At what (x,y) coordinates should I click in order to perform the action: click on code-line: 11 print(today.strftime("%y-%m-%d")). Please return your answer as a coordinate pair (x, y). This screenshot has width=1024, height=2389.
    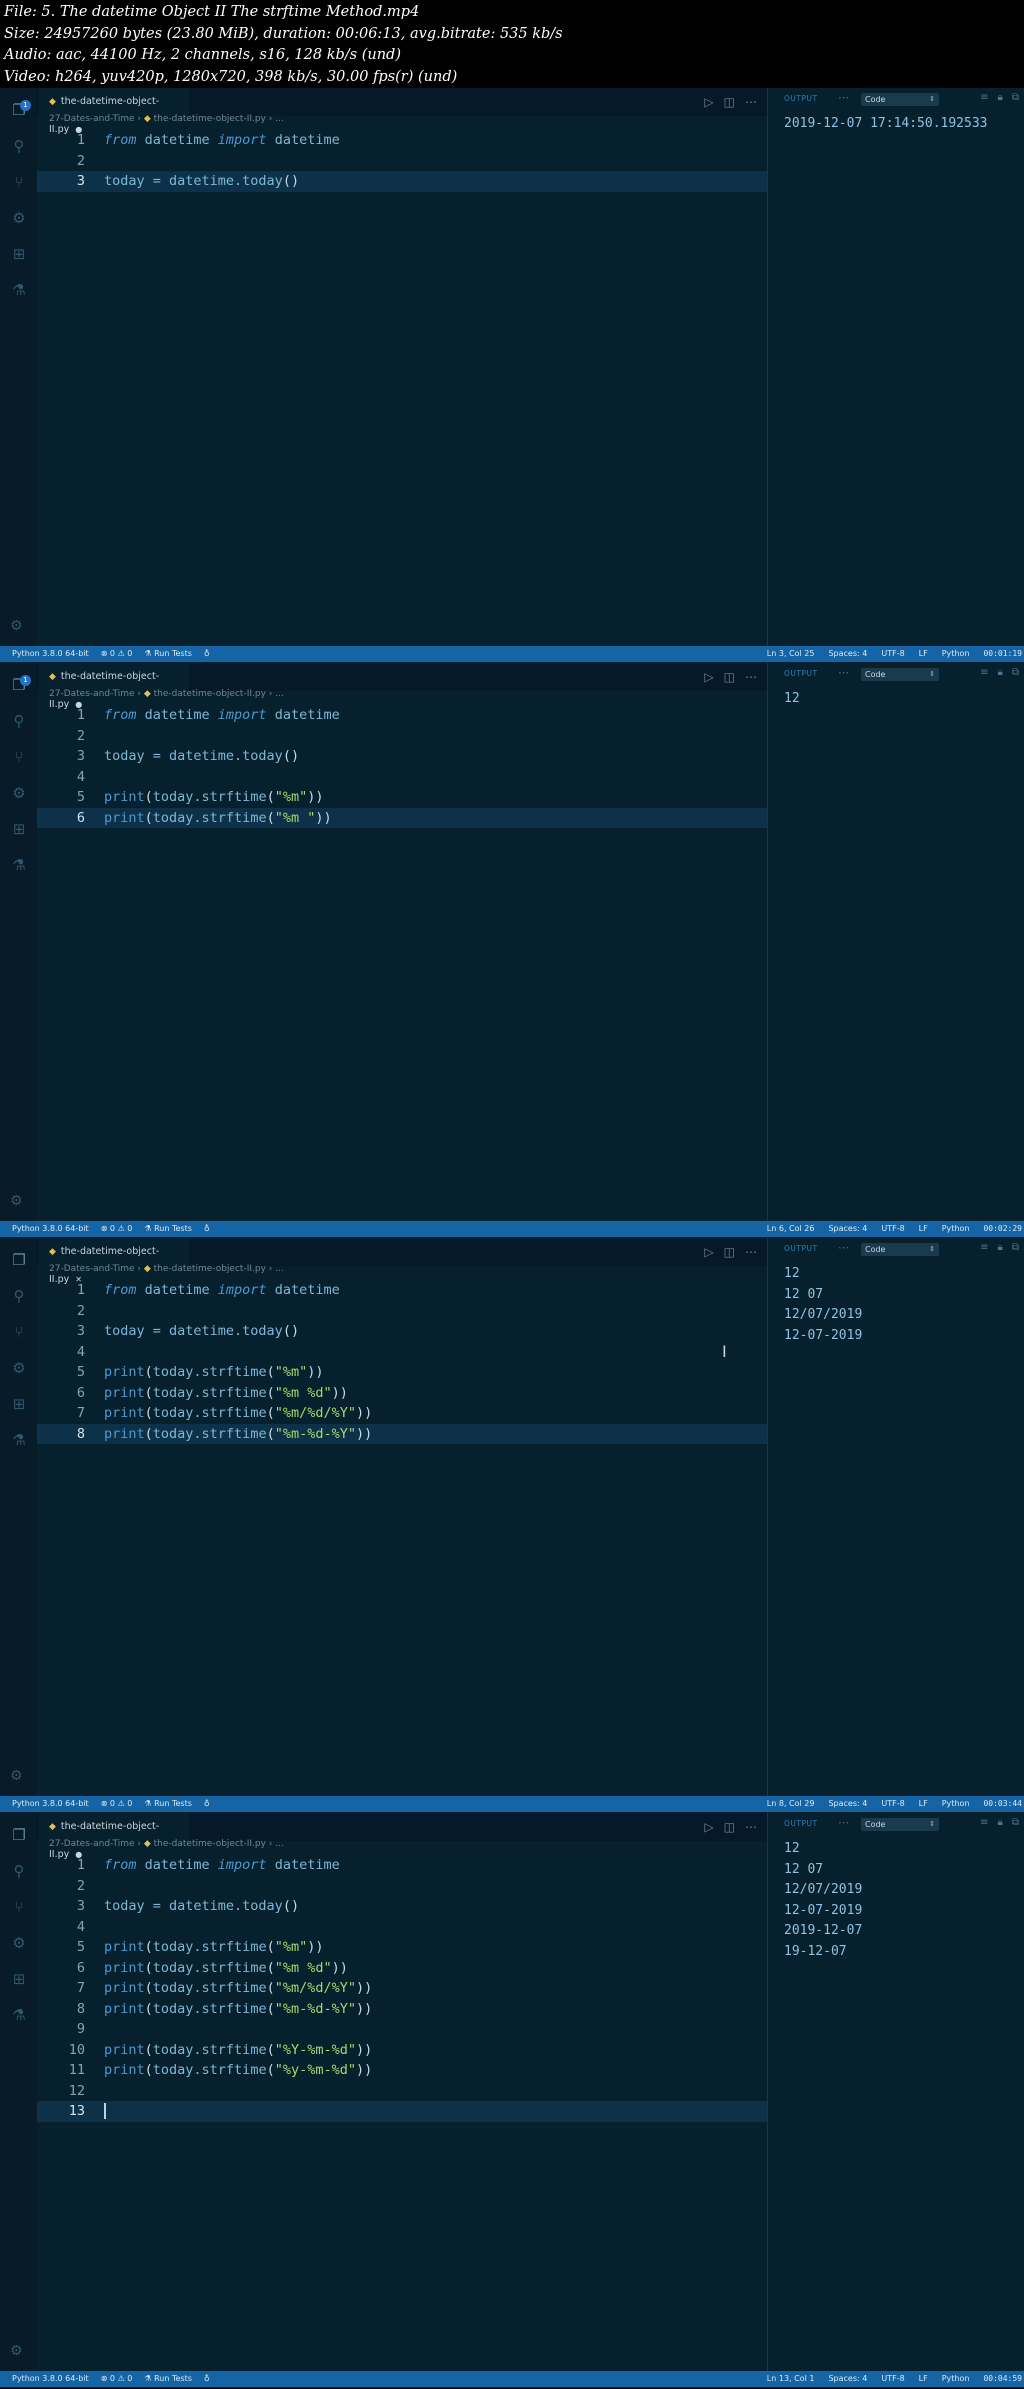
    Looking at the image, I should click on (402, 2070).